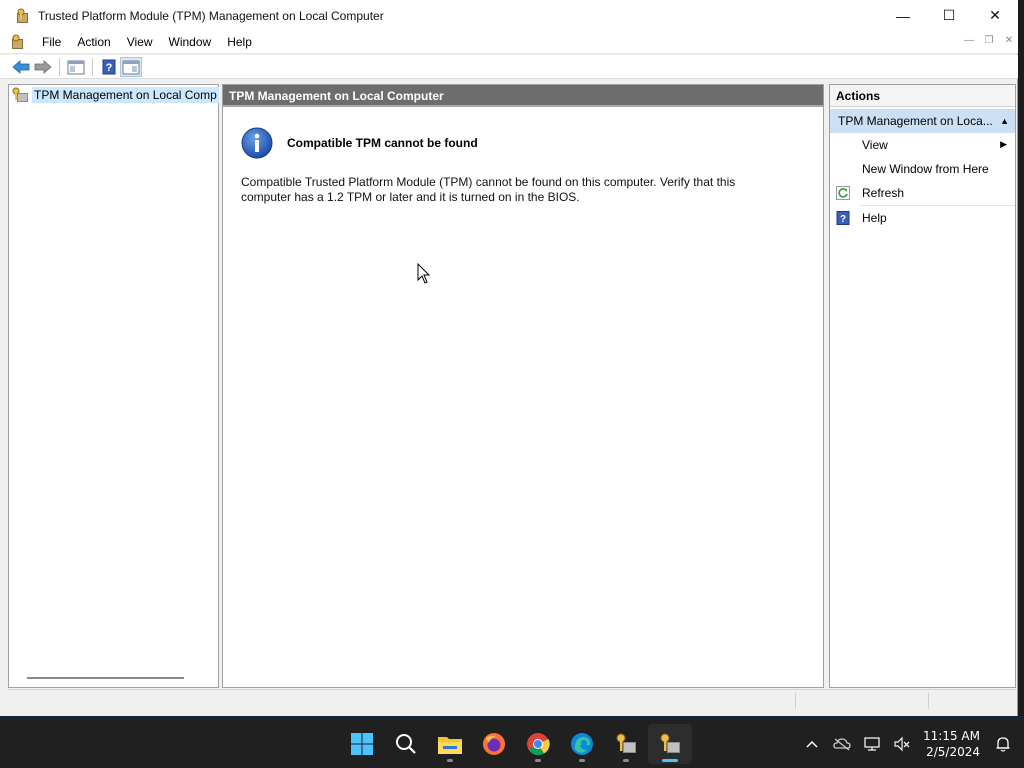 This screenshot has height=768, width=1024. What do you see at coordinates (903, 15) in the screenshot?
I see `minimize-button: —` at bounding box center [903, 15].